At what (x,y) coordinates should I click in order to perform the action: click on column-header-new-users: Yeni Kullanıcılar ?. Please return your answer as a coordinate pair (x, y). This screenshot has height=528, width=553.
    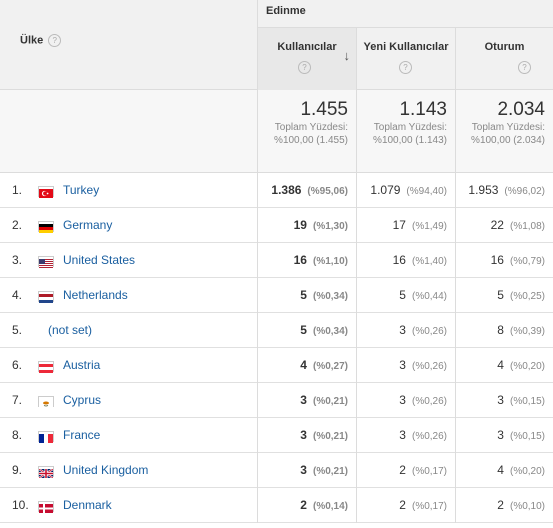
    Looking at the image, I should click on (405, 59).